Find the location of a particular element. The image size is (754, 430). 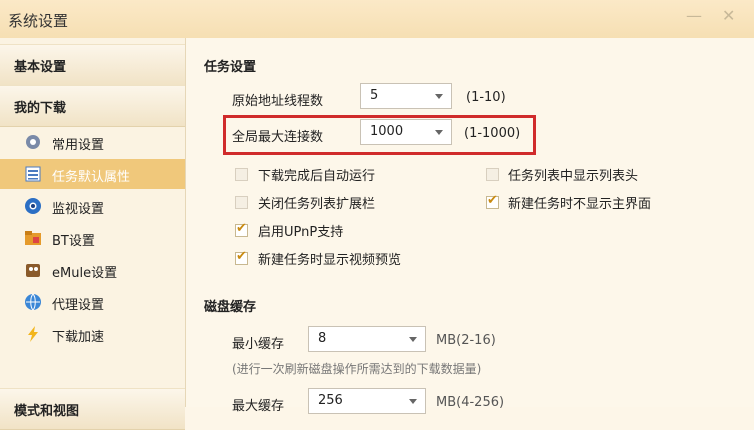

hide-main-checkbox is located at coordinates (492, 201).